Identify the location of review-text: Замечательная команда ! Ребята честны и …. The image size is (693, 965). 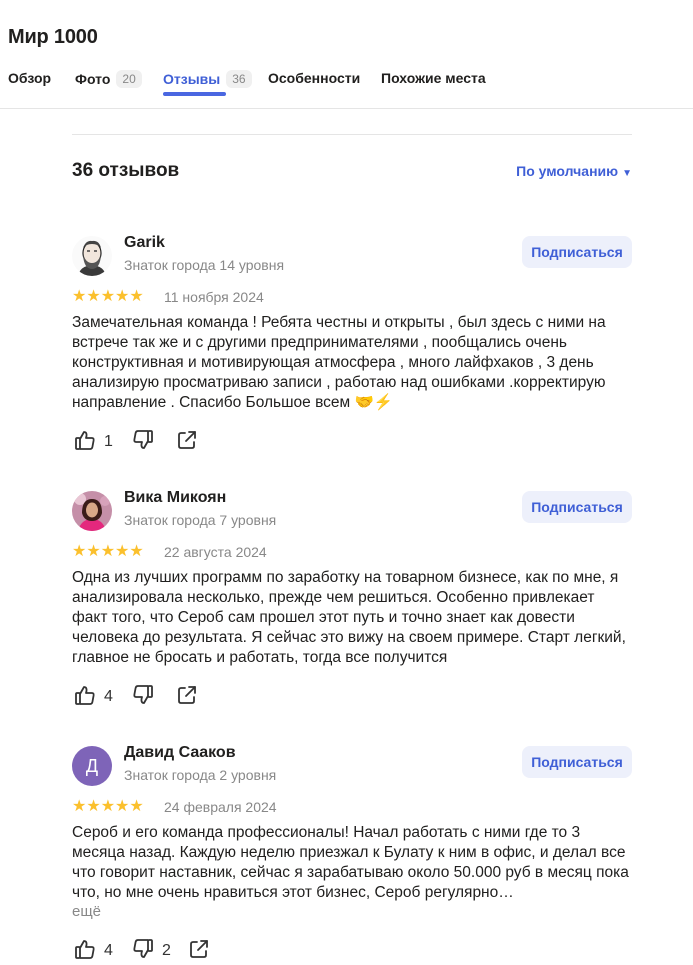
(339, 362).